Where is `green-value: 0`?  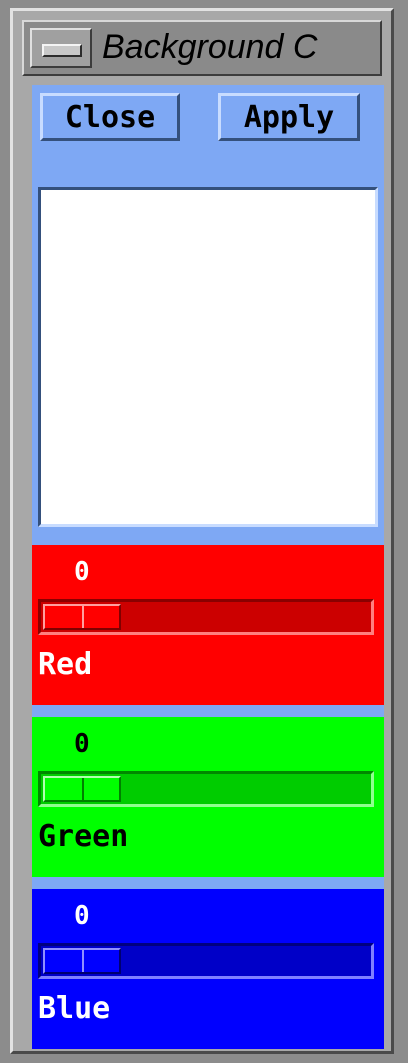
green-value: 0 is located at coordinates (82, 744).